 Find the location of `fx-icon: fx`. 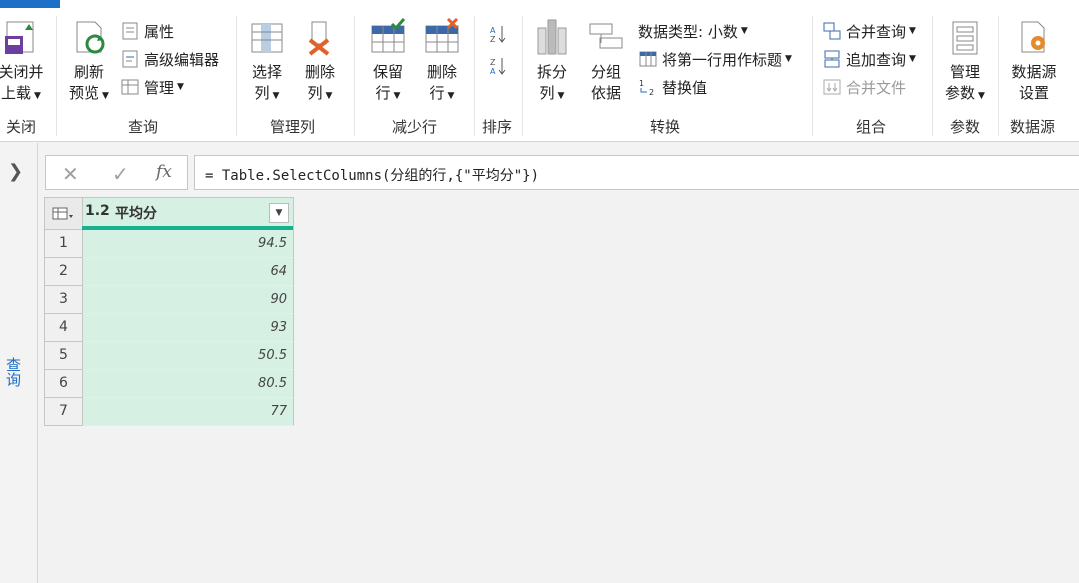

fx-icon: fx is located at coordinates (164, 172).